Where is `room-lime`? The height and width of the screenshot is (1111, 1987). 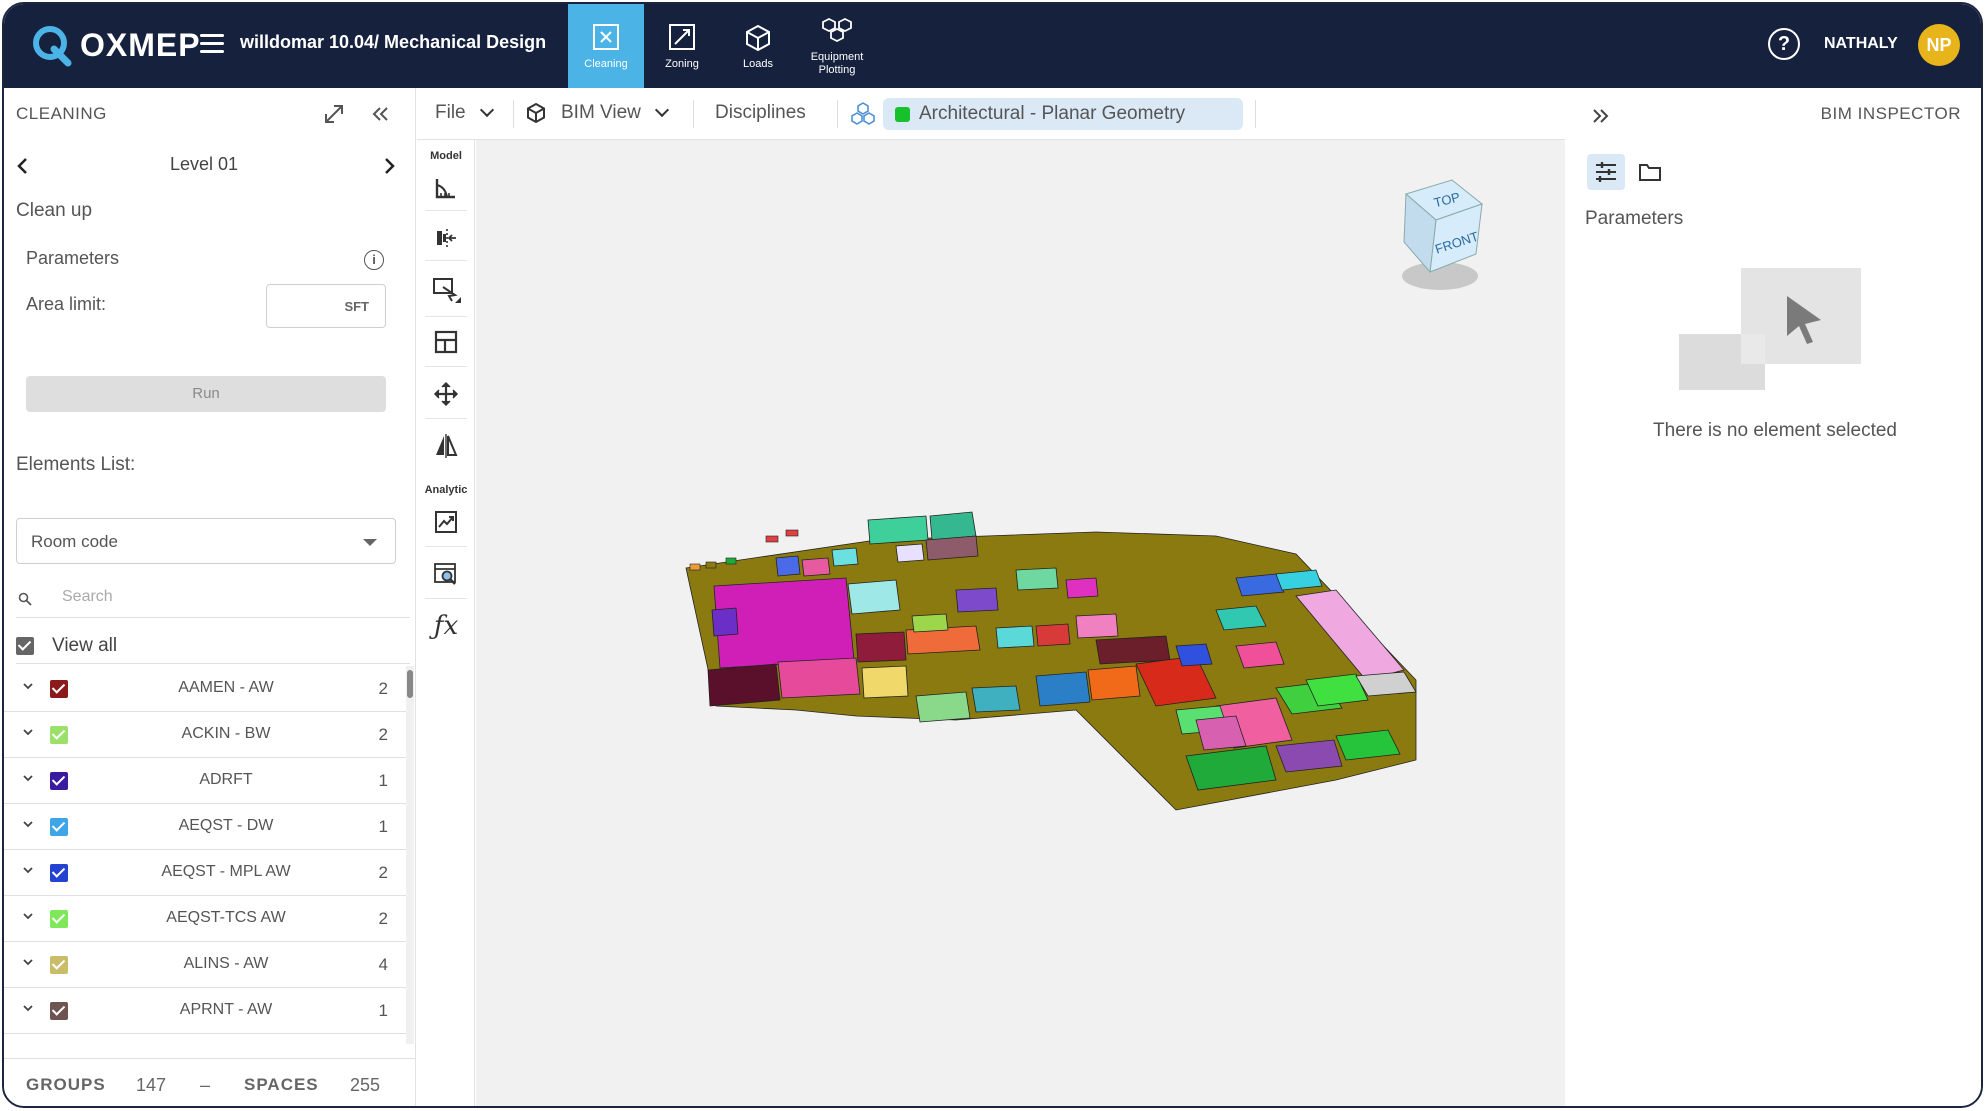
room-lime is located at coordinates (930, 623).